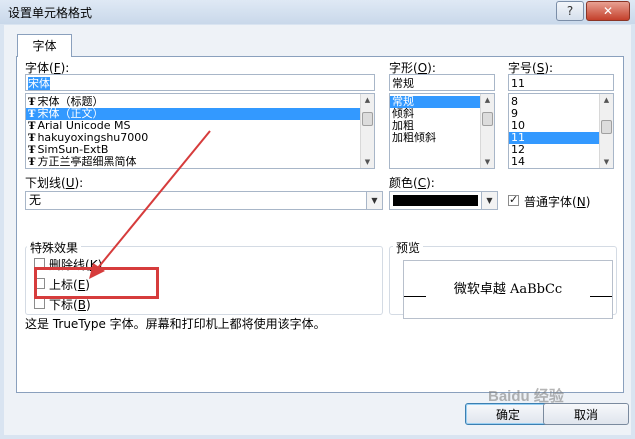 Image resolution: width=635 pixels, height=439 pixels. What do you see at coordinates (200, 82) in the screenshot?
I see `font-name-input: 宋体` at bounding box center [200, 82].